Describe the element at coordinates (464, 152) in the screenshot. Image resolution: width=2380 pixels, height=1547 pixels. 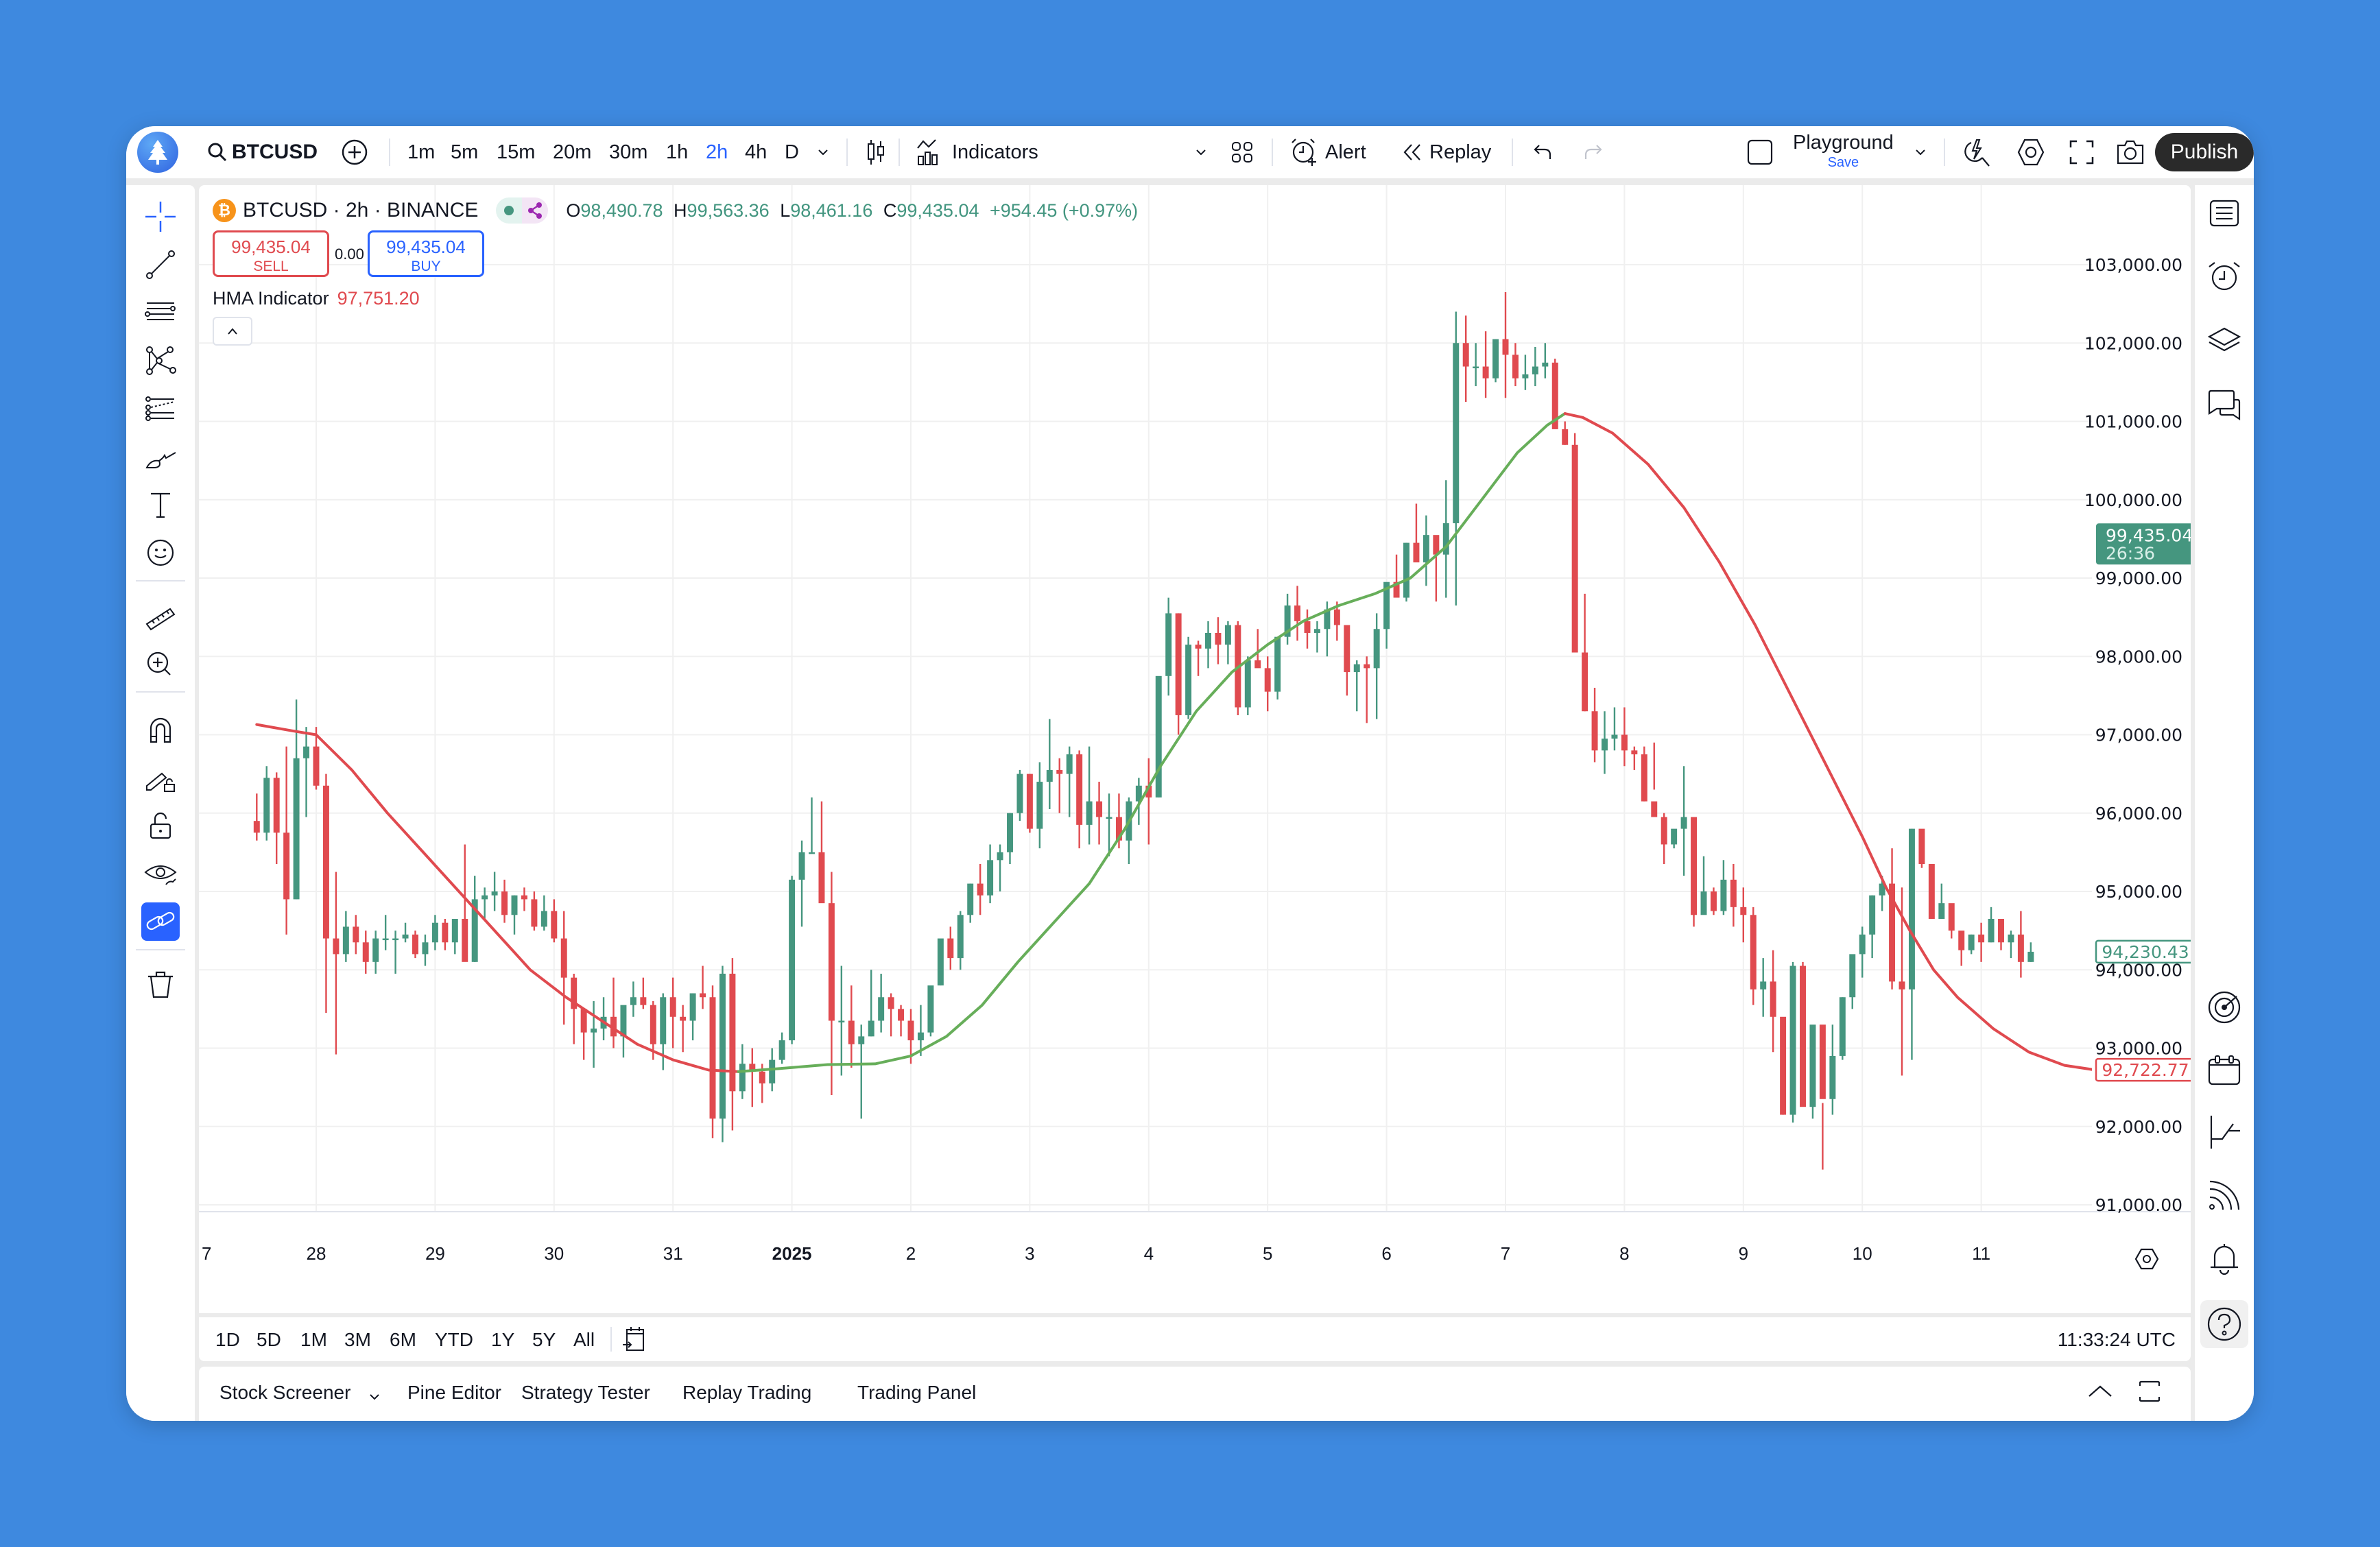
I see `timeframe-5m: 5m` at that location.